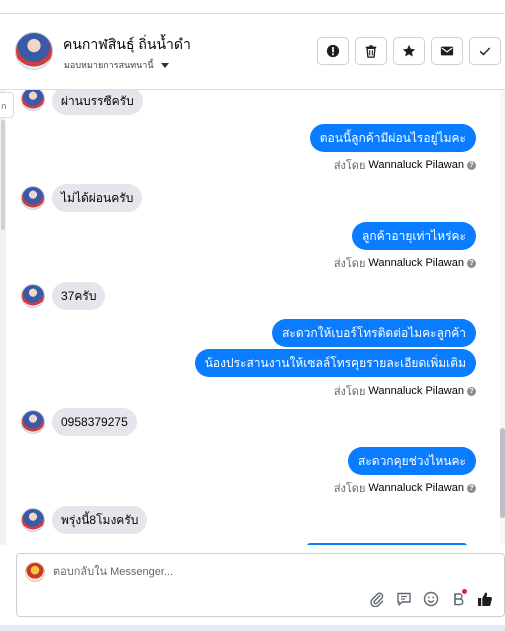 This screenshot has height=631, width=505. Describe the element at coordinates (374, 333) in the screenshot. I see `outgoing-message: สะดวกให้เบอร์โทรติดต่อไมคะลูกค้า` at that location.